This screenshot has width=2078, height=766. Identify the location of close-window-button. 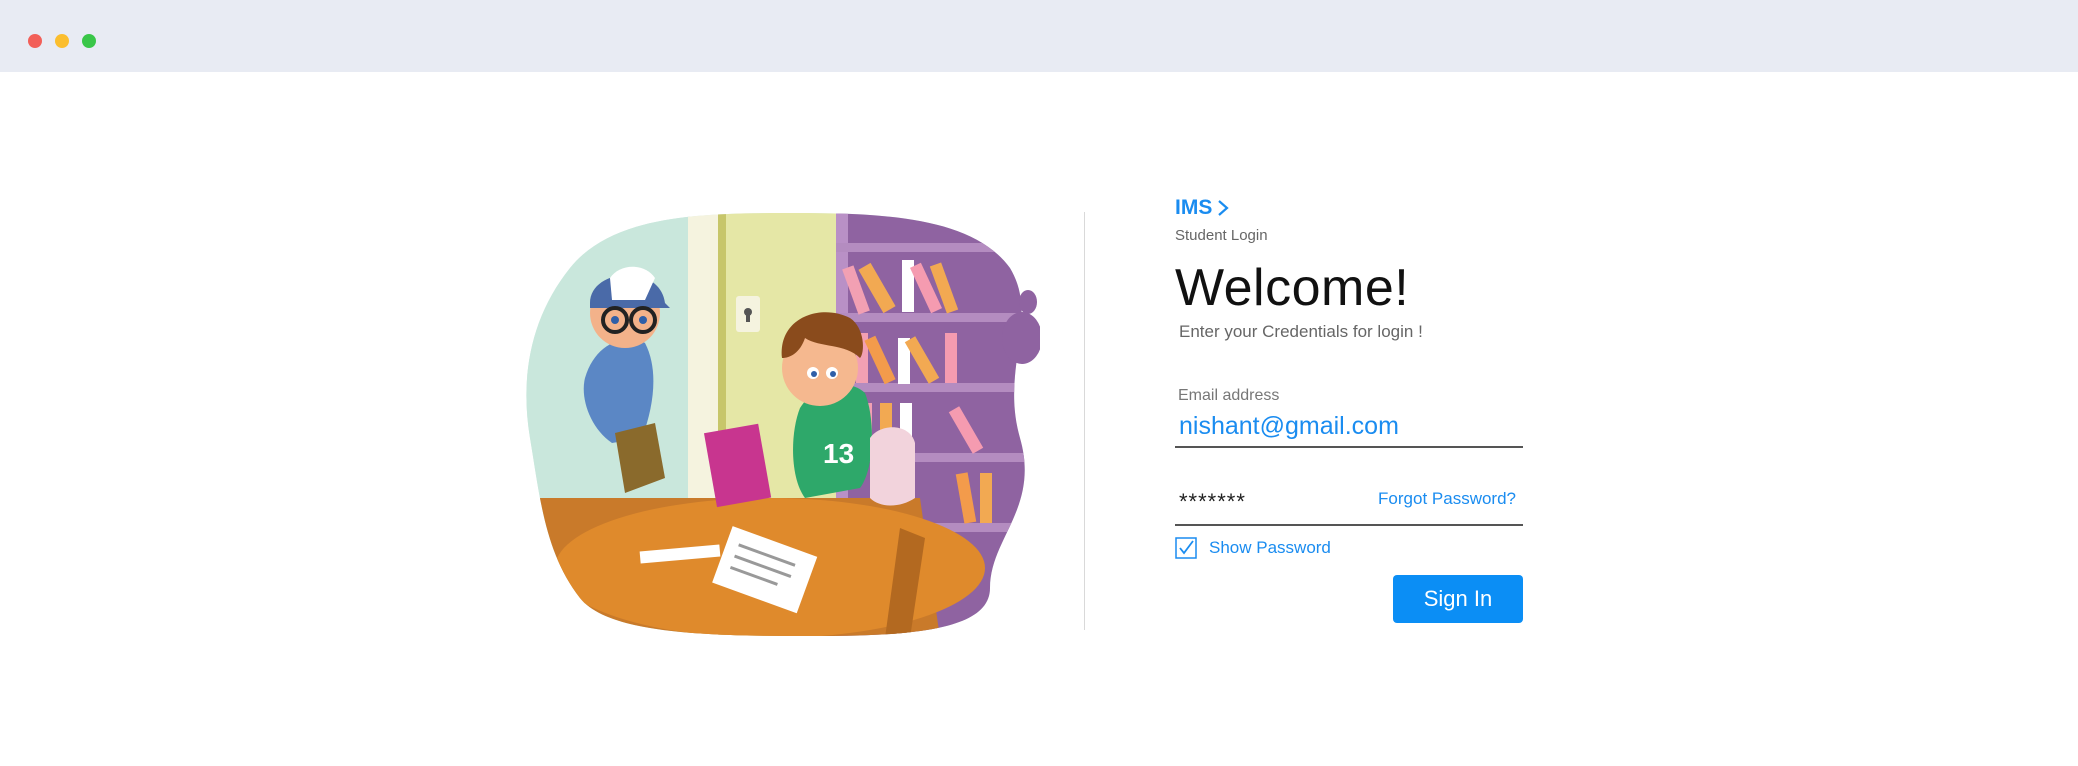
(35, 41).